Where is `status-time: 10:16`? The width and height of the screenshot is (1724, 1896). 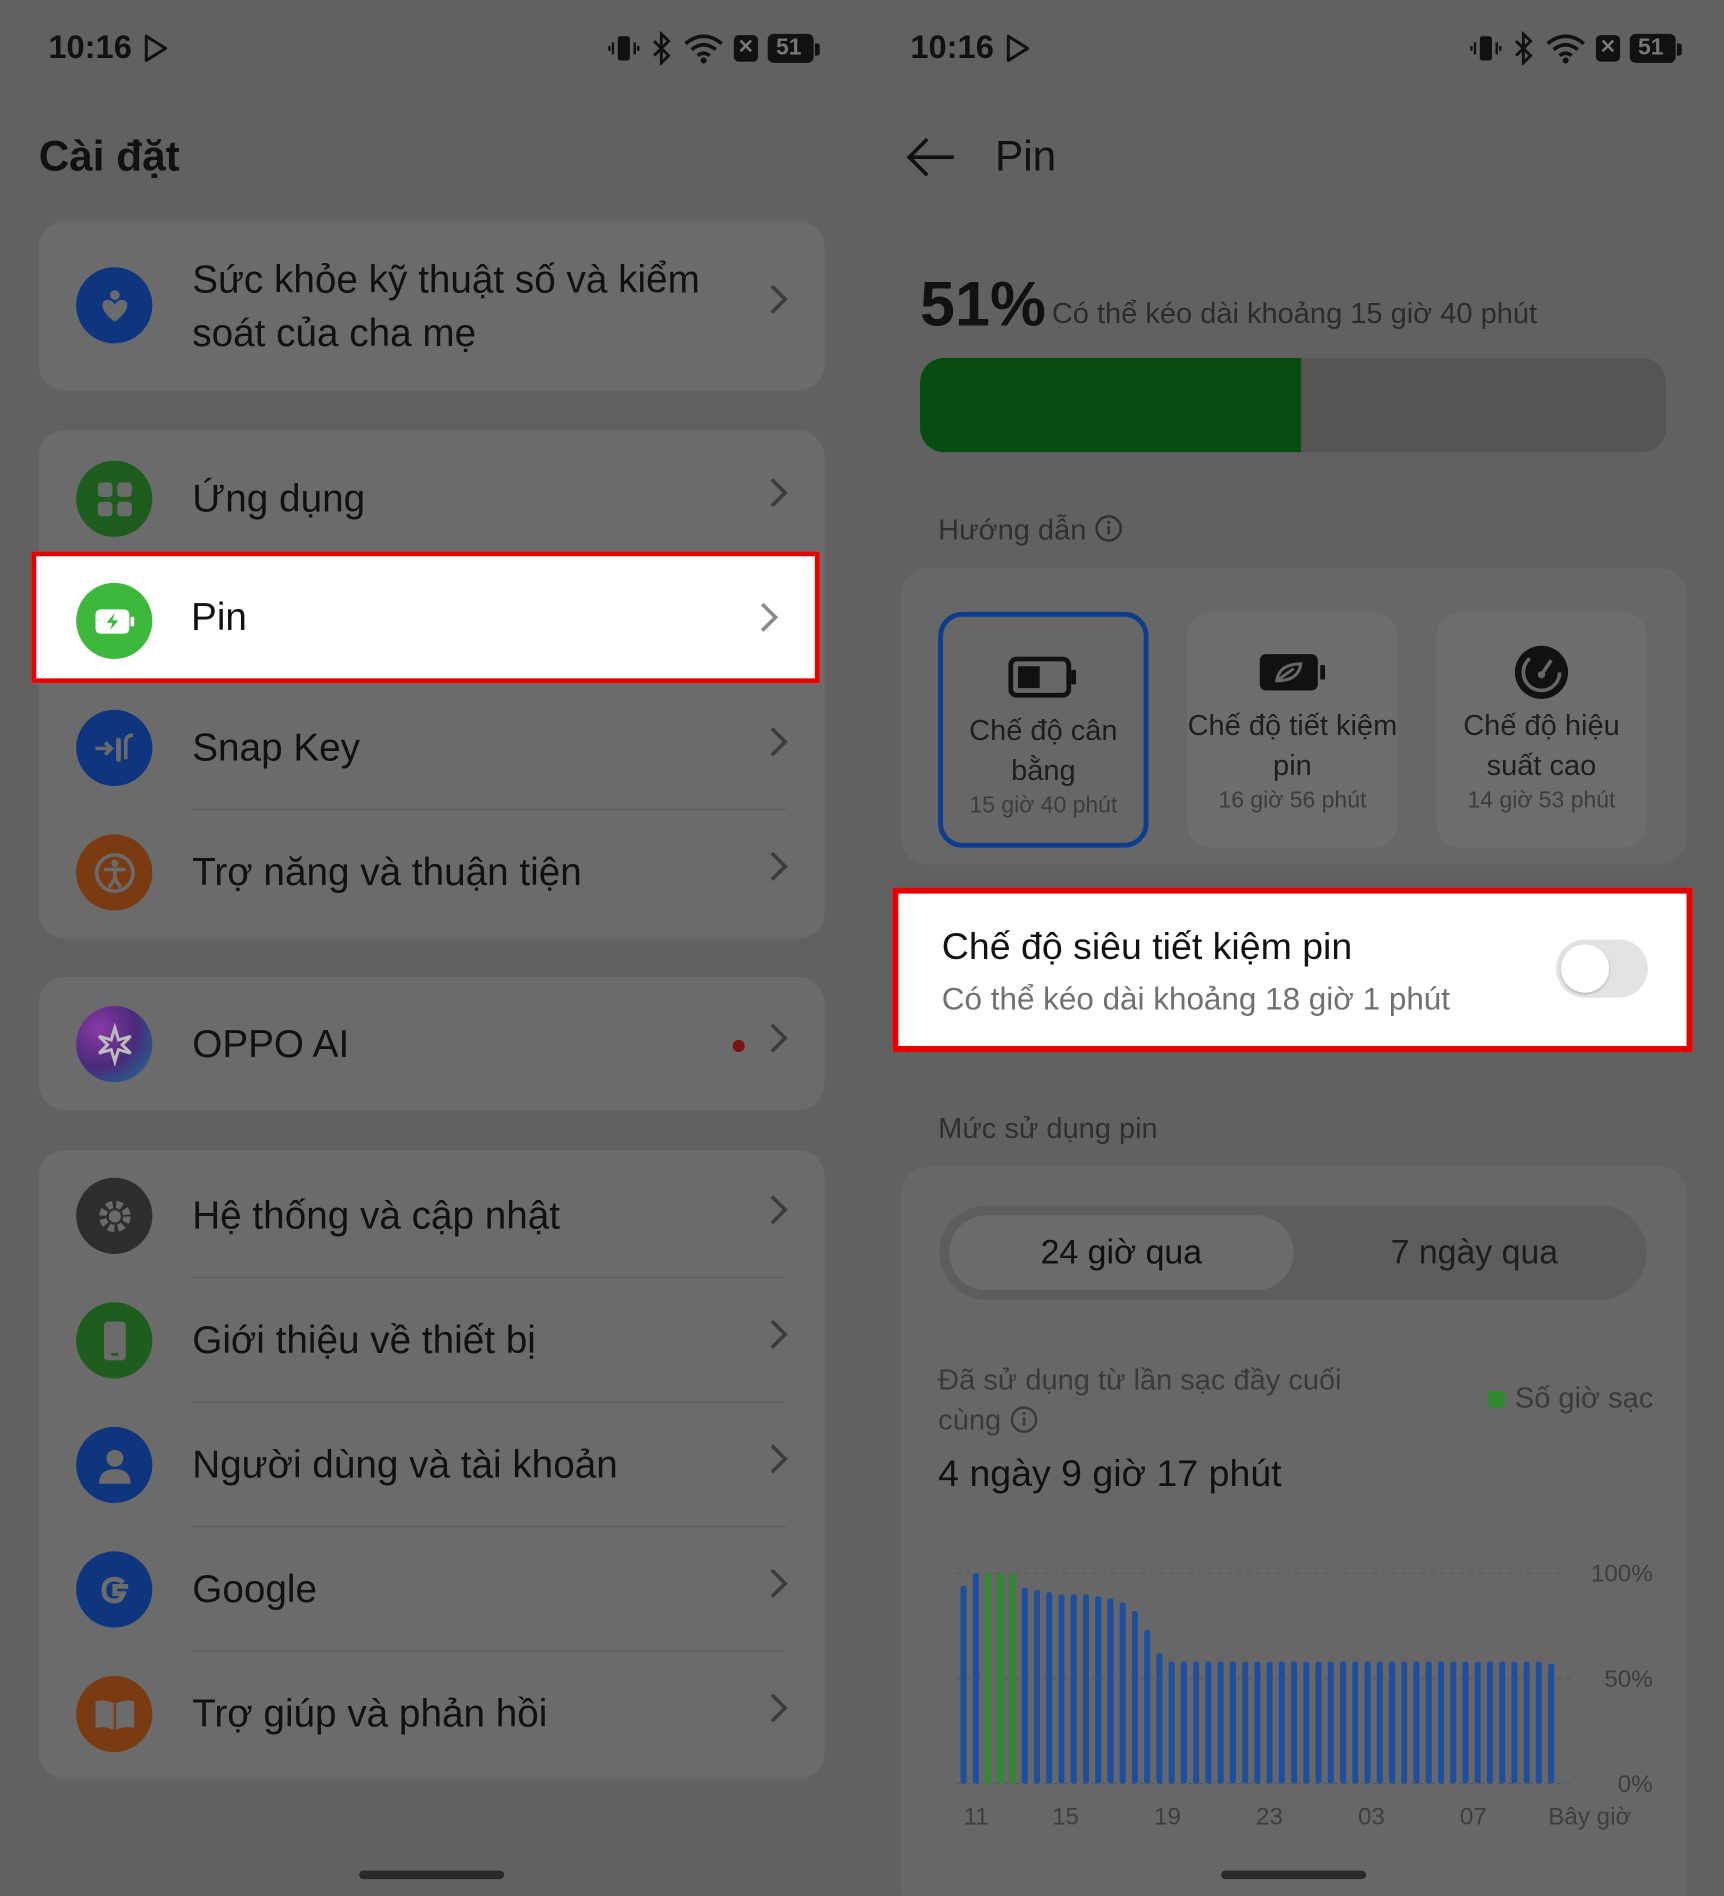 status-time: 10:16 is located at coordinates (90, 47).